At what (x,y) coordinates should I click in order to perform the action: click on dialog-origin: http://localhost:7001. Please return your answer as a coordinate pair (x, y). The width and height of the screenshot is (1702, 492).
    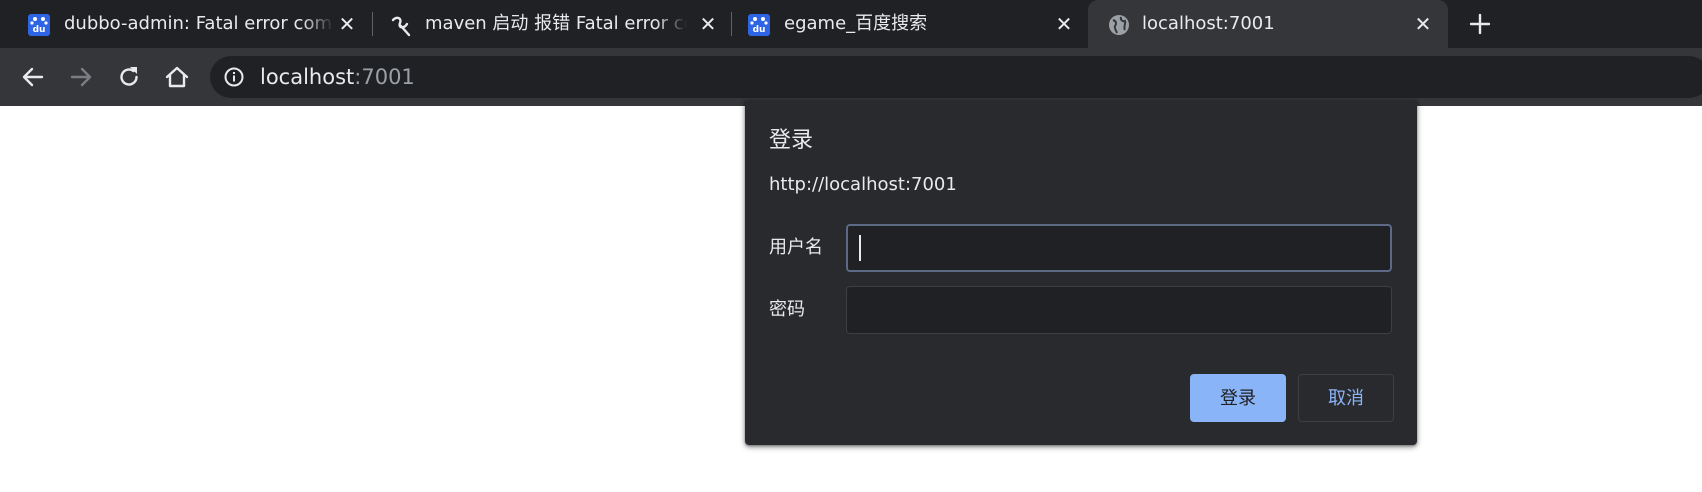
    Looking at the image, I should click on (863, 184).